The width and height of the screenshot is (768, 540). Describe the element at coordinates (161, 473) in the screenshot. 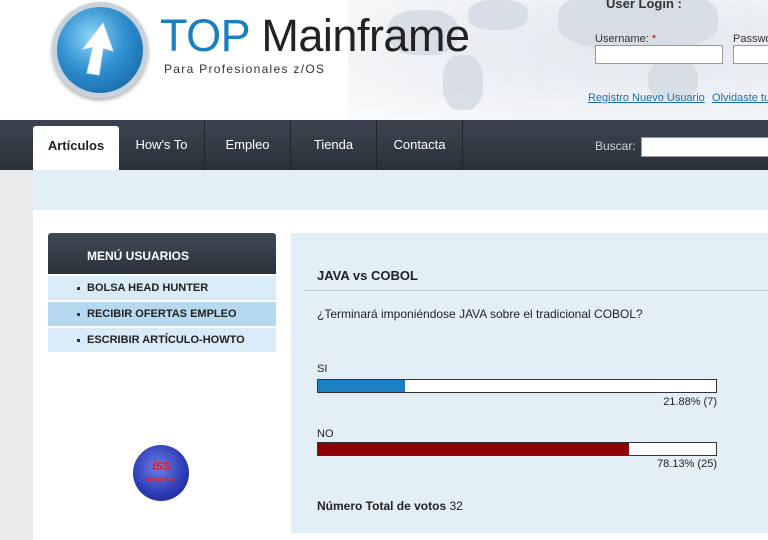

I see `iss-sponsor-logo: iss PROFESION` at that location.